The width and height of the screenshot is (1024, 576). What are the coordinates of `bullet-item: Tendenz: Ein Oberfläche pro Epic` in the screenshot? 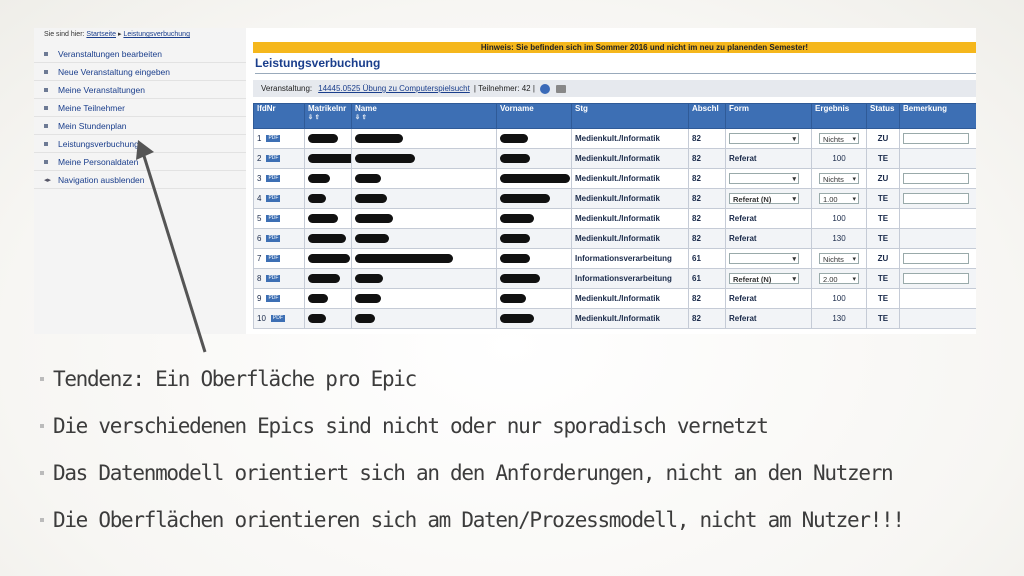 It's located at (472, 378).